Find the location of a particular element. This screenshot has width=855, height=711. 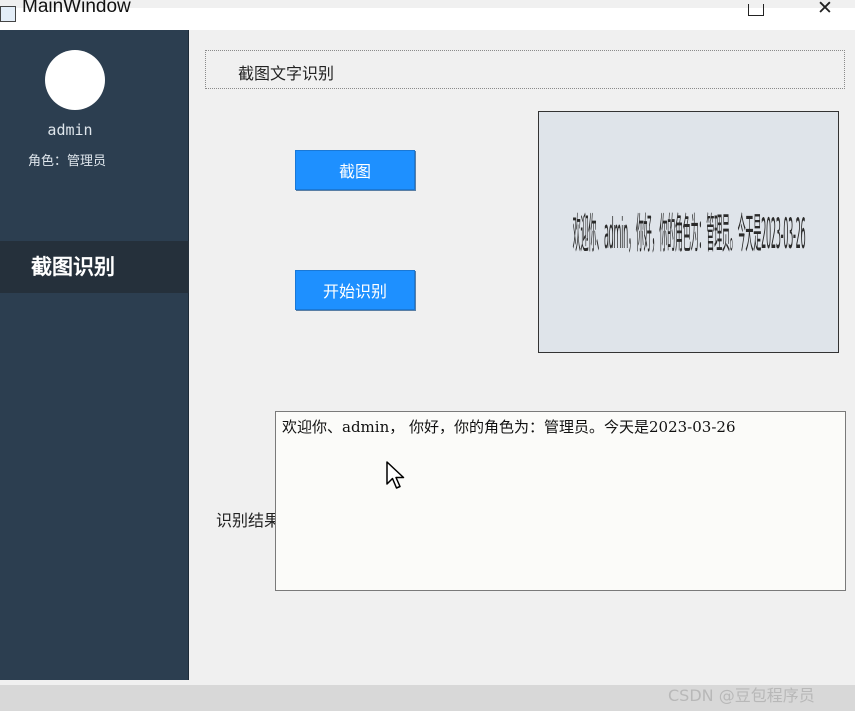

watermark: CSDN @豆包程序员 is located at coordinates (741, 695).